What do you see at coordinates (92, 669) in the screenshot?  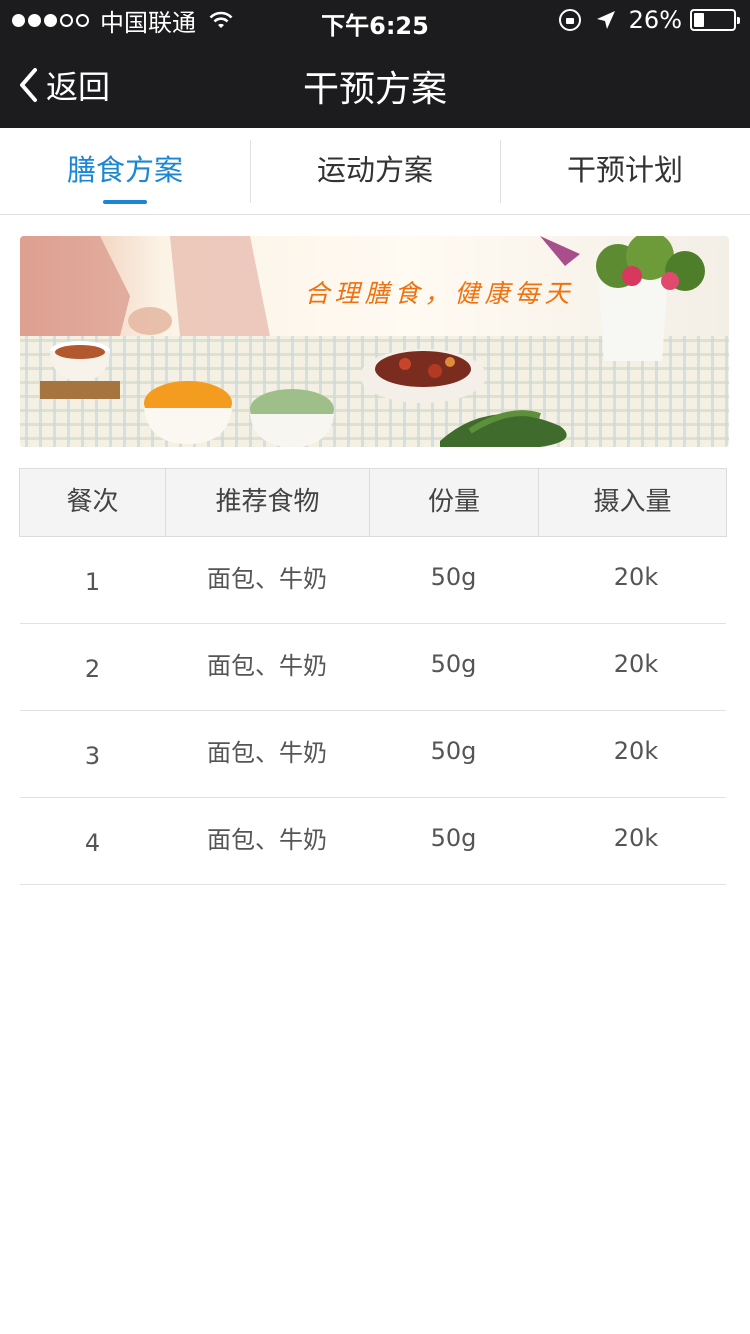 I see `meal-number: 2` at bounding box center [92, 669].